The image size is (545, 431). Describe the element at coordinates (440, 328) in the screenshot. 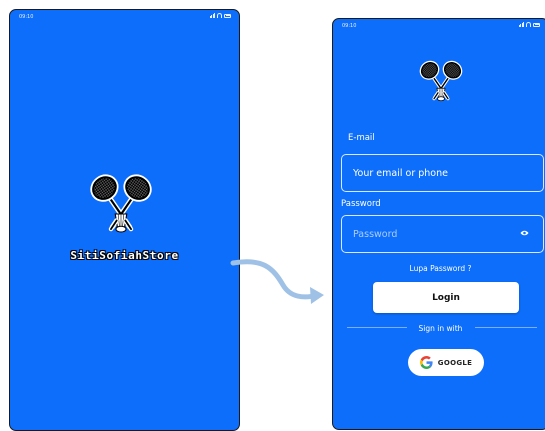

I see `sign-in-with-label: Sign in with` at that location.